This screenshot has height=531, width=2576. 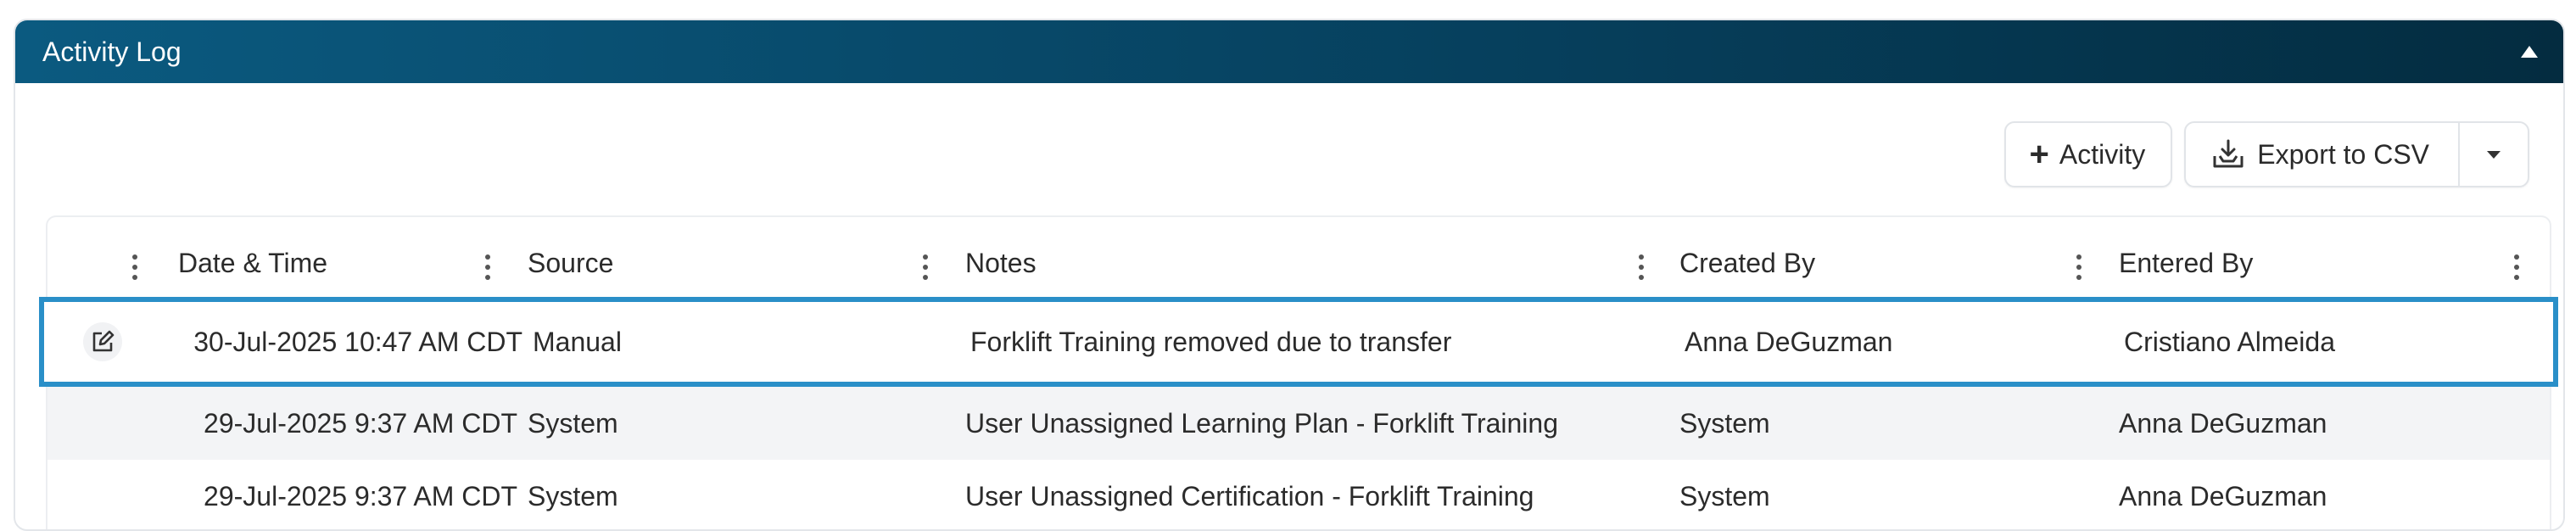 I want to click on add-activity-button: + Activity, so click(x=2088, y=154).